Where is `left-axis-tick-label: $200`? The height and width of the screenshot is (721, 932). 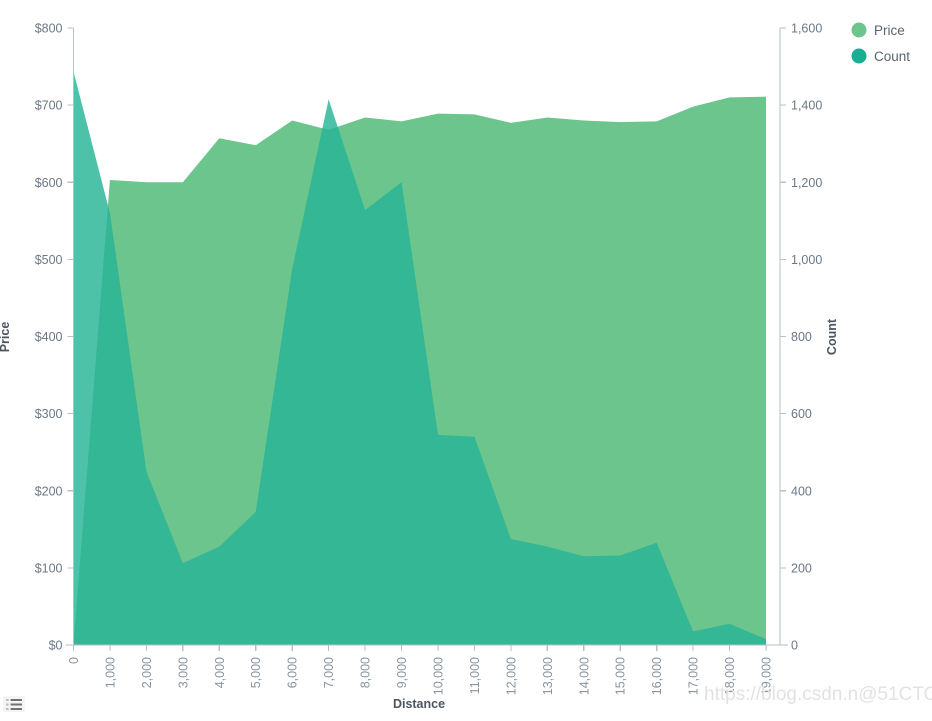
left-axis-tick-label: $200 is located at coordinates (49, 491).